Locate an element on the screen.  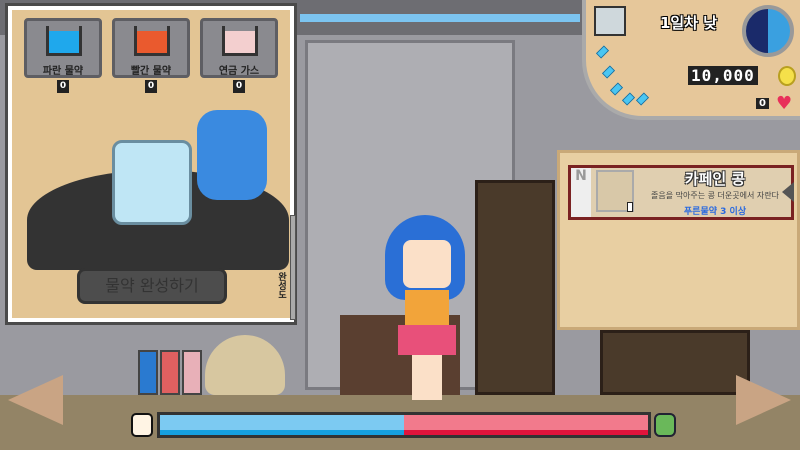
bottle-blue is located at coordinates (148, 372).